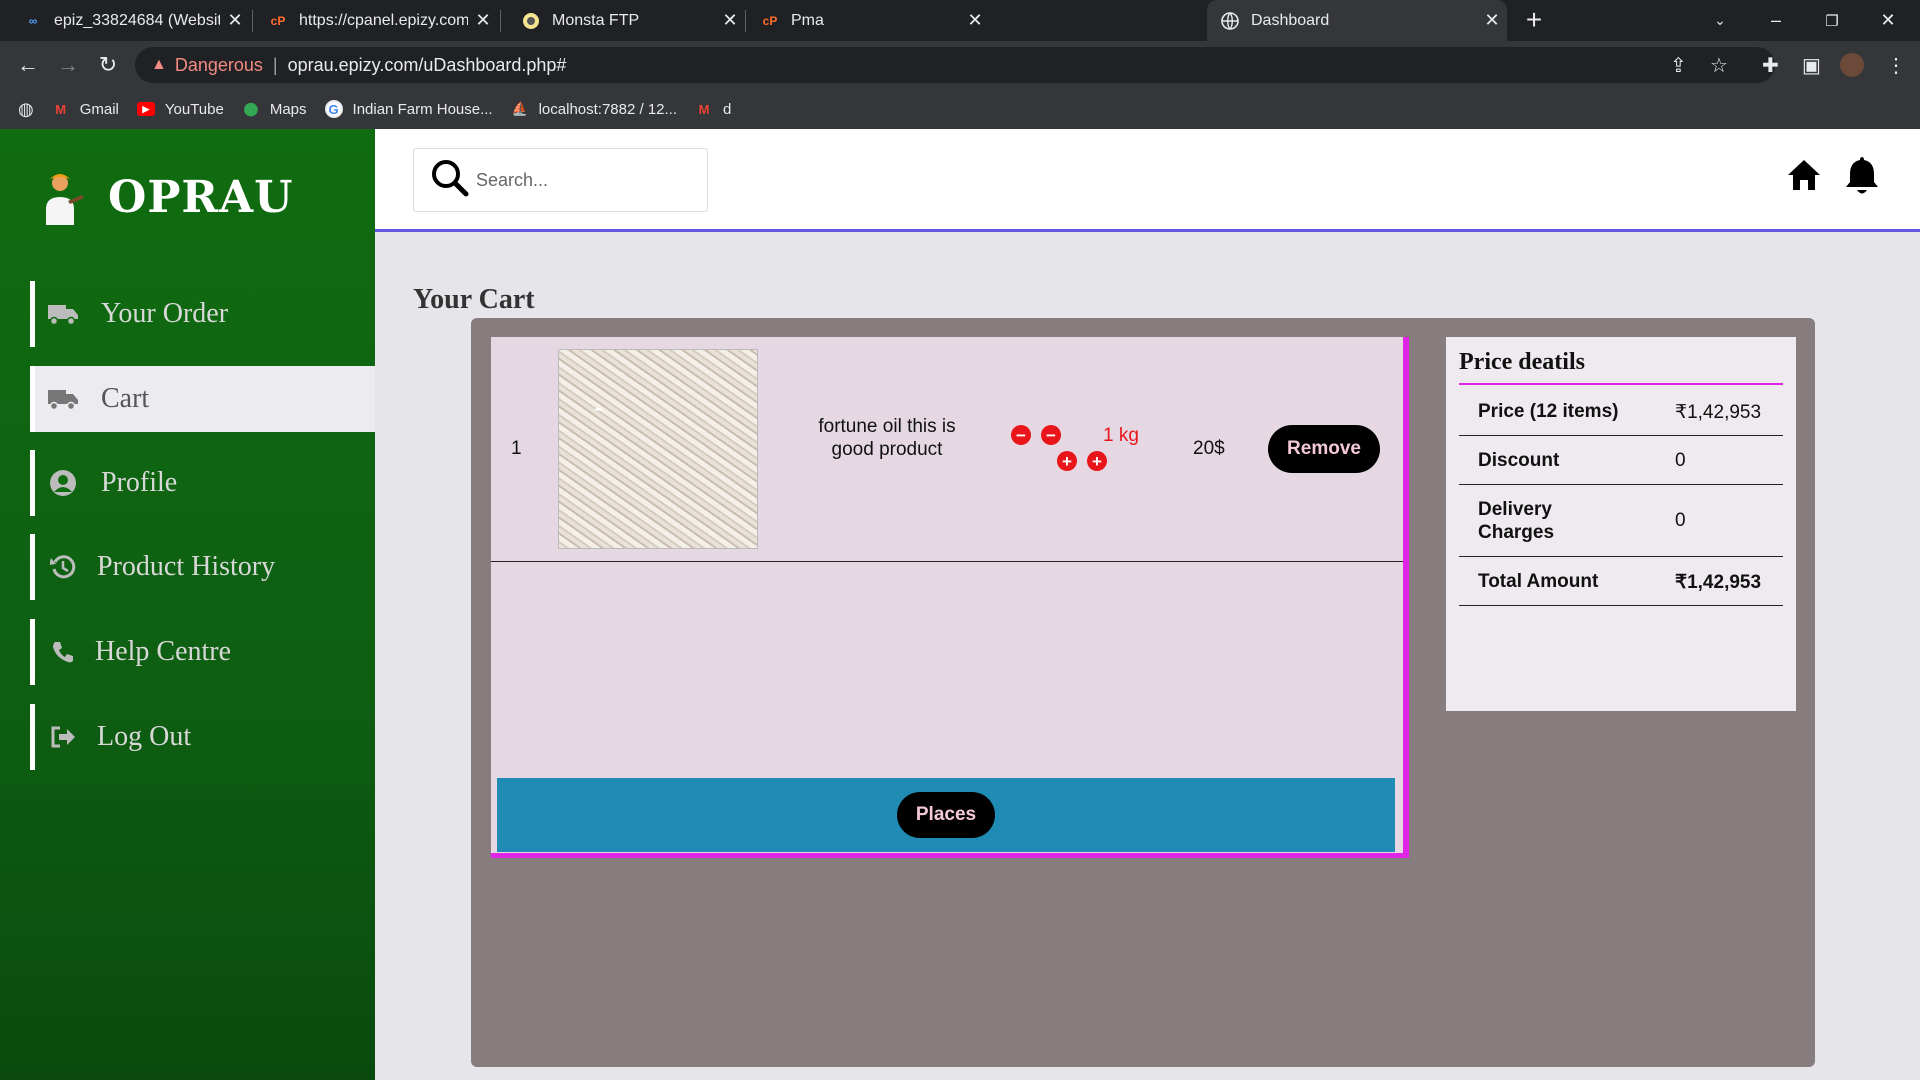 This screenshot has height=1080, width=1920. What do you see at coordinates (1357, 20) in the screenshot?
I see `browser-tab-active: Dashboard ✕` at bounding box center [1357, 20].